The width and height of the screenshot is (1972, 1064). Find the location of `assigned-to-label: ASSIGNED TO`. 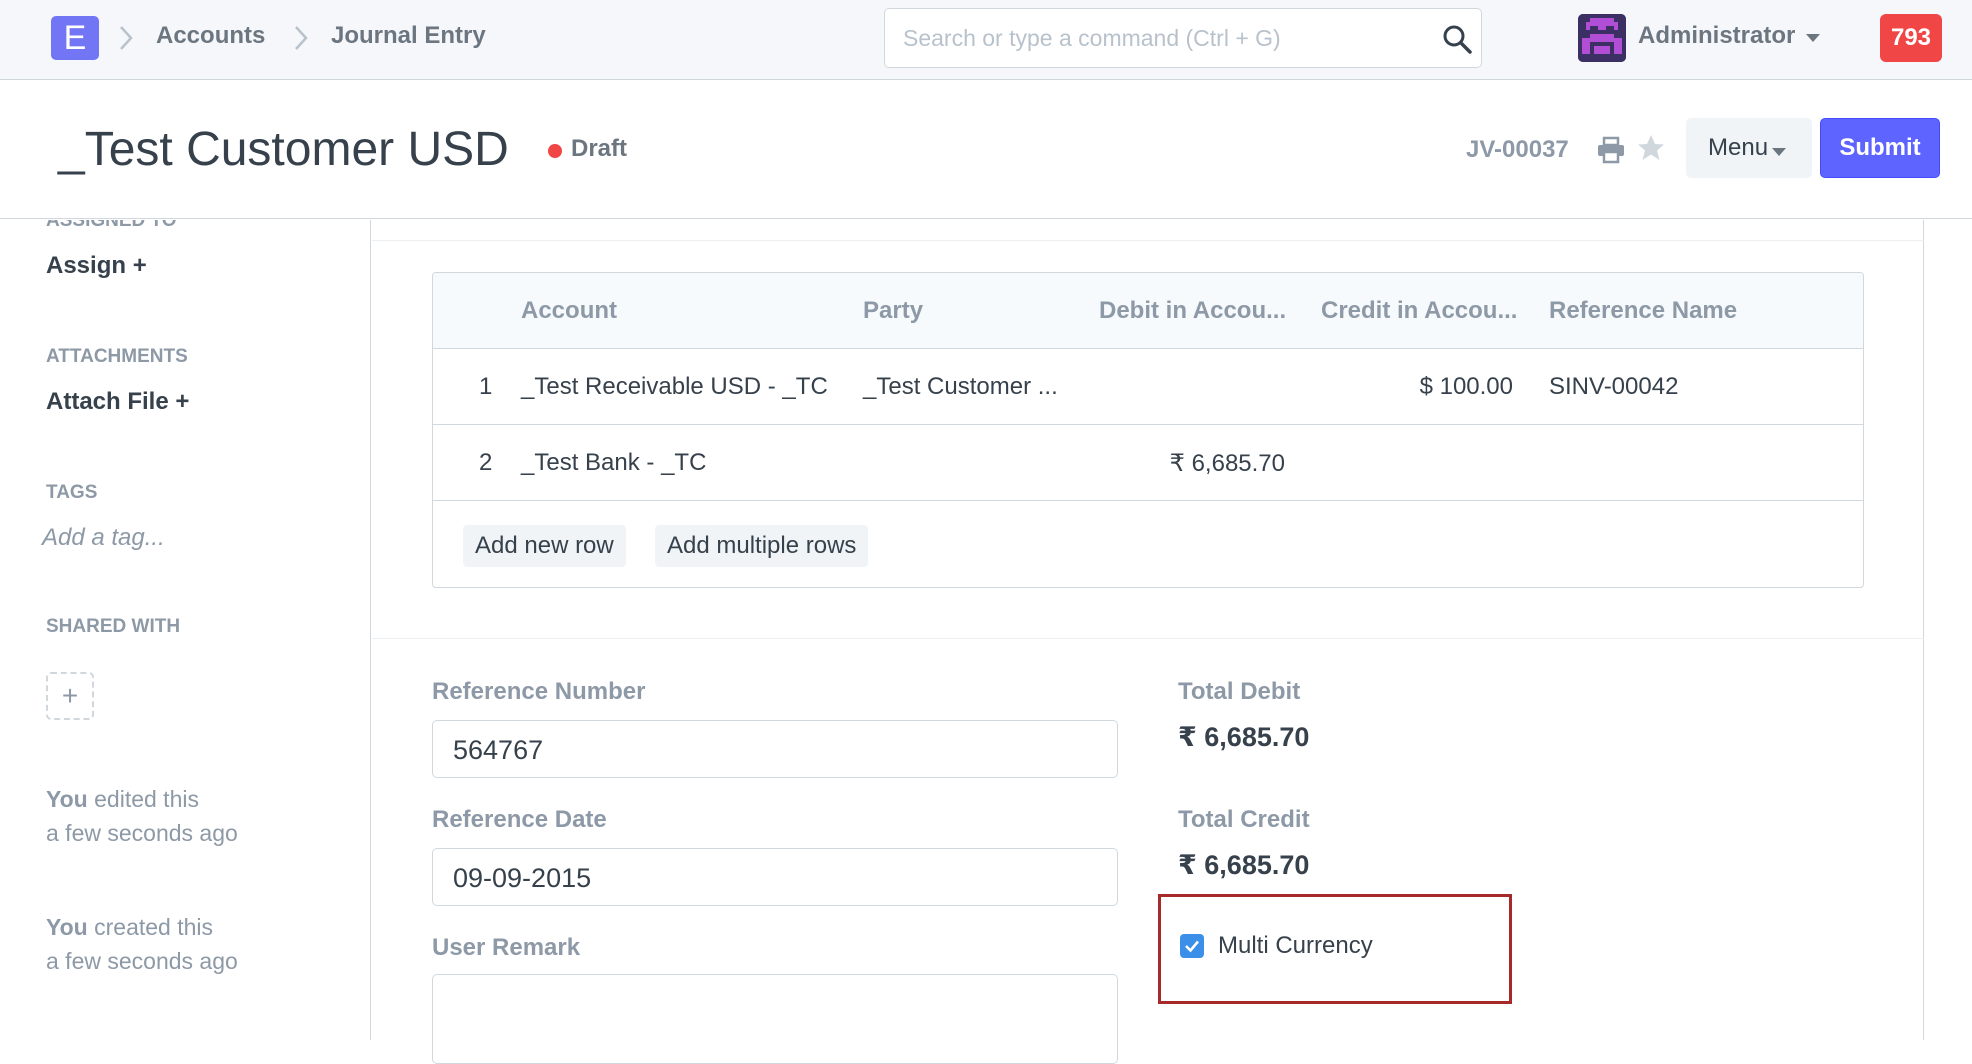

assigned-to-label: ASSIGNED TO is located at coordinates (111, 225).